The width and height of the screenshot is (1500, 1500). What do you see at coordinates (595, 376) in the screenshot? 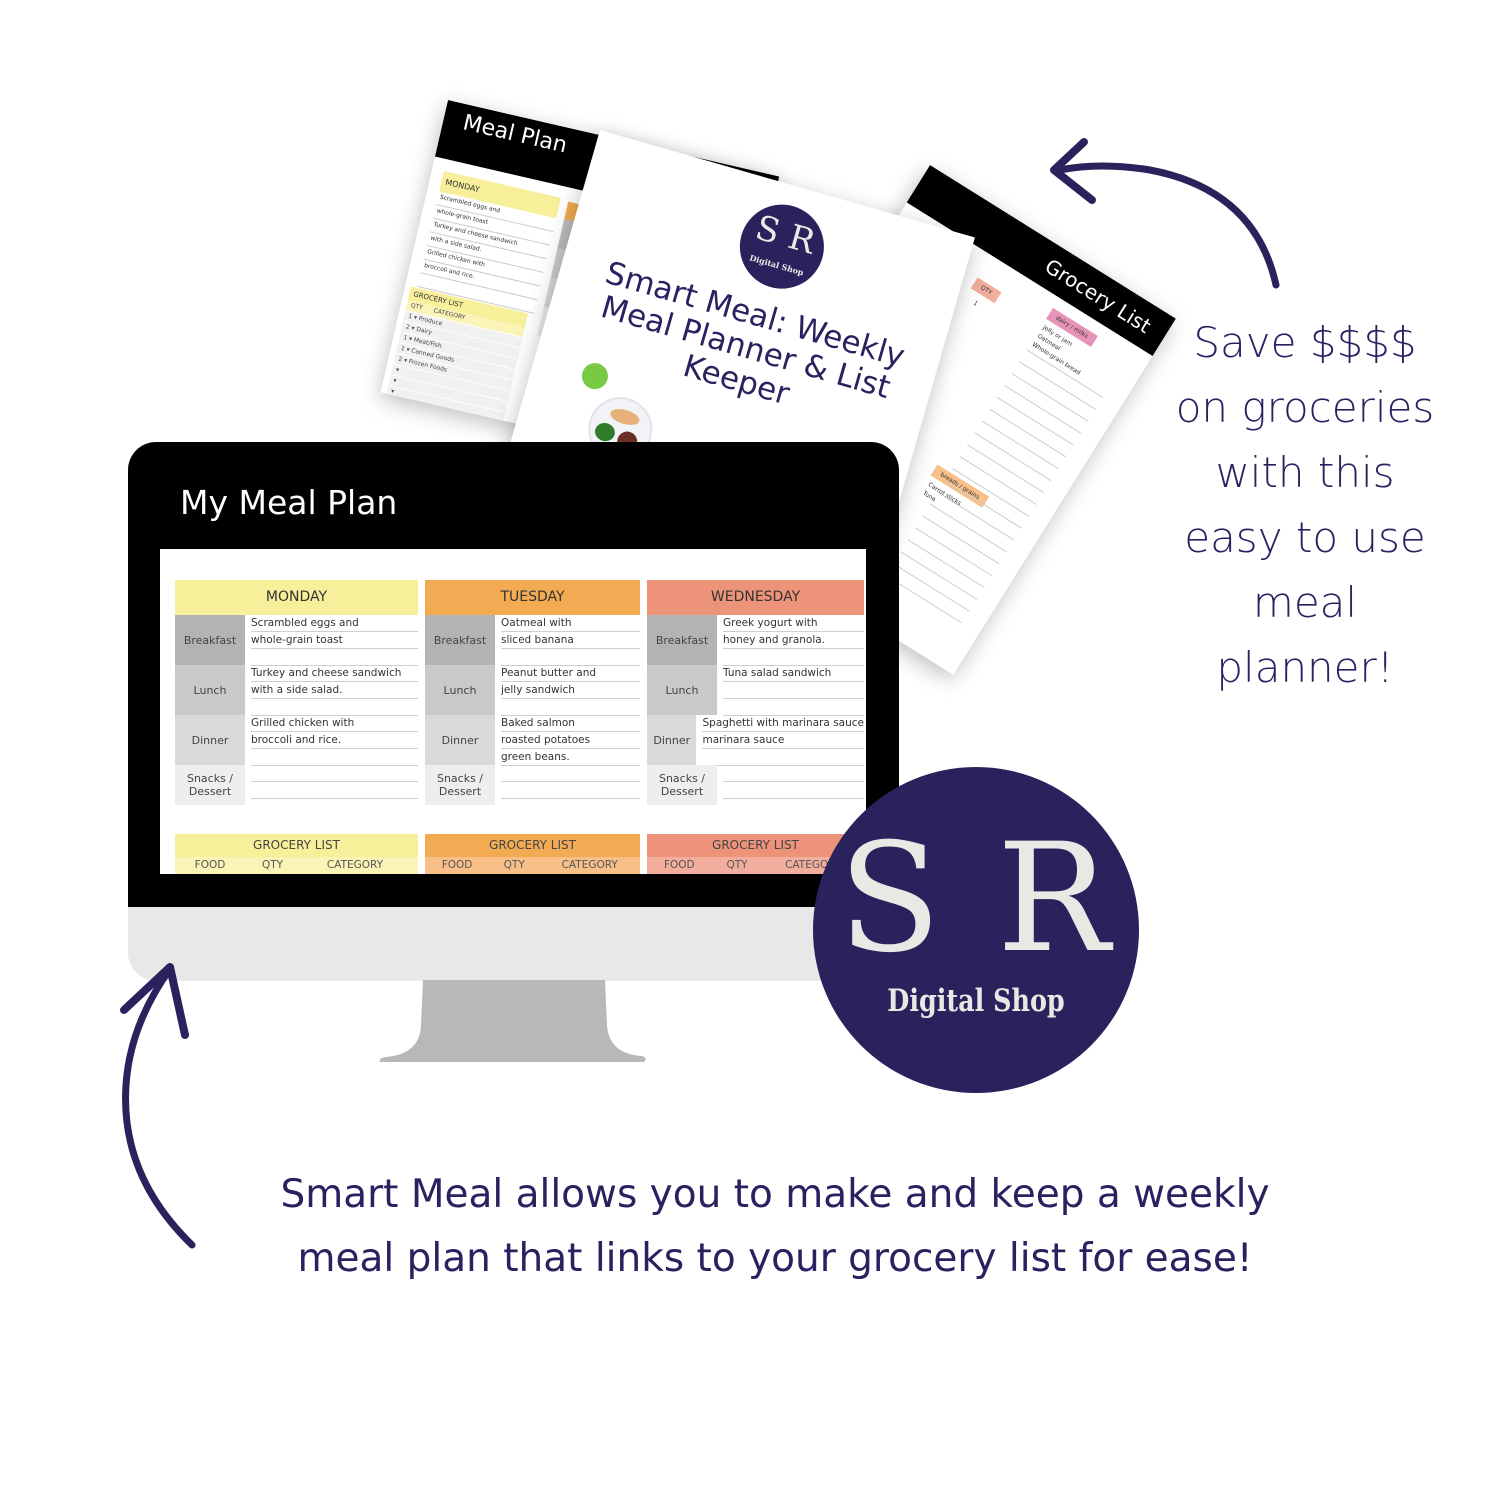
I see `apple-illustration` at bounding box center [595, 376].